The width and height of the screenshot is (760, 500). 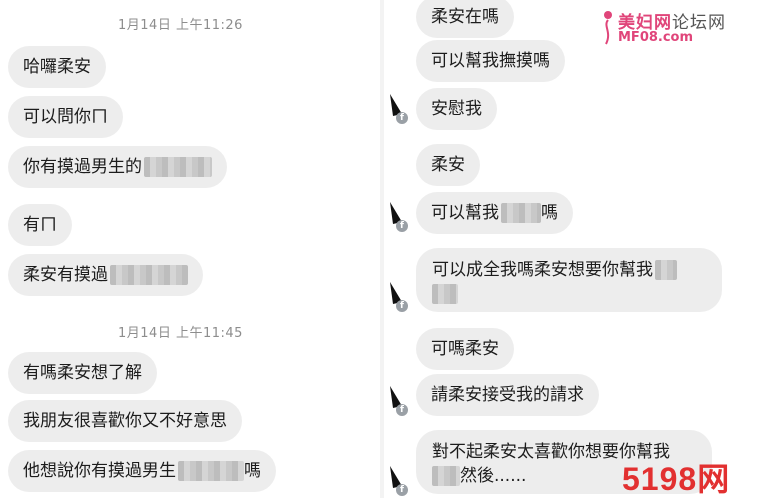 I want to click on message-bubble: 有嗎柔安想了解, so click(x=82, y=373).